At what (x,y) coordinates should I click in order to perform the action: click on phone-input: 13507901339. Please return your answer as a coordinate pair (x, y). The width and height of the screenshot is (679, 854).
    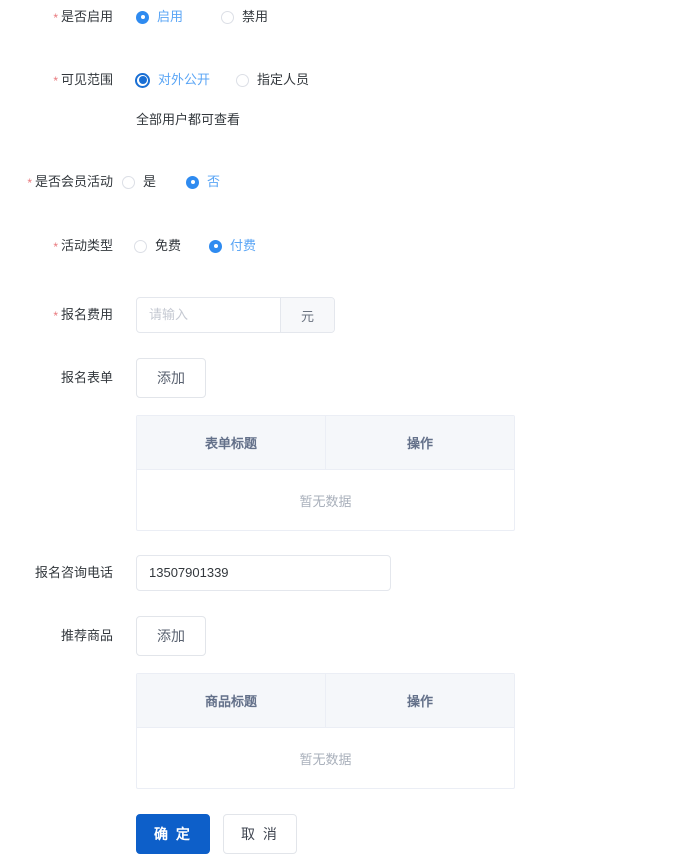
    Looking at the image, I should click on (263, 573).